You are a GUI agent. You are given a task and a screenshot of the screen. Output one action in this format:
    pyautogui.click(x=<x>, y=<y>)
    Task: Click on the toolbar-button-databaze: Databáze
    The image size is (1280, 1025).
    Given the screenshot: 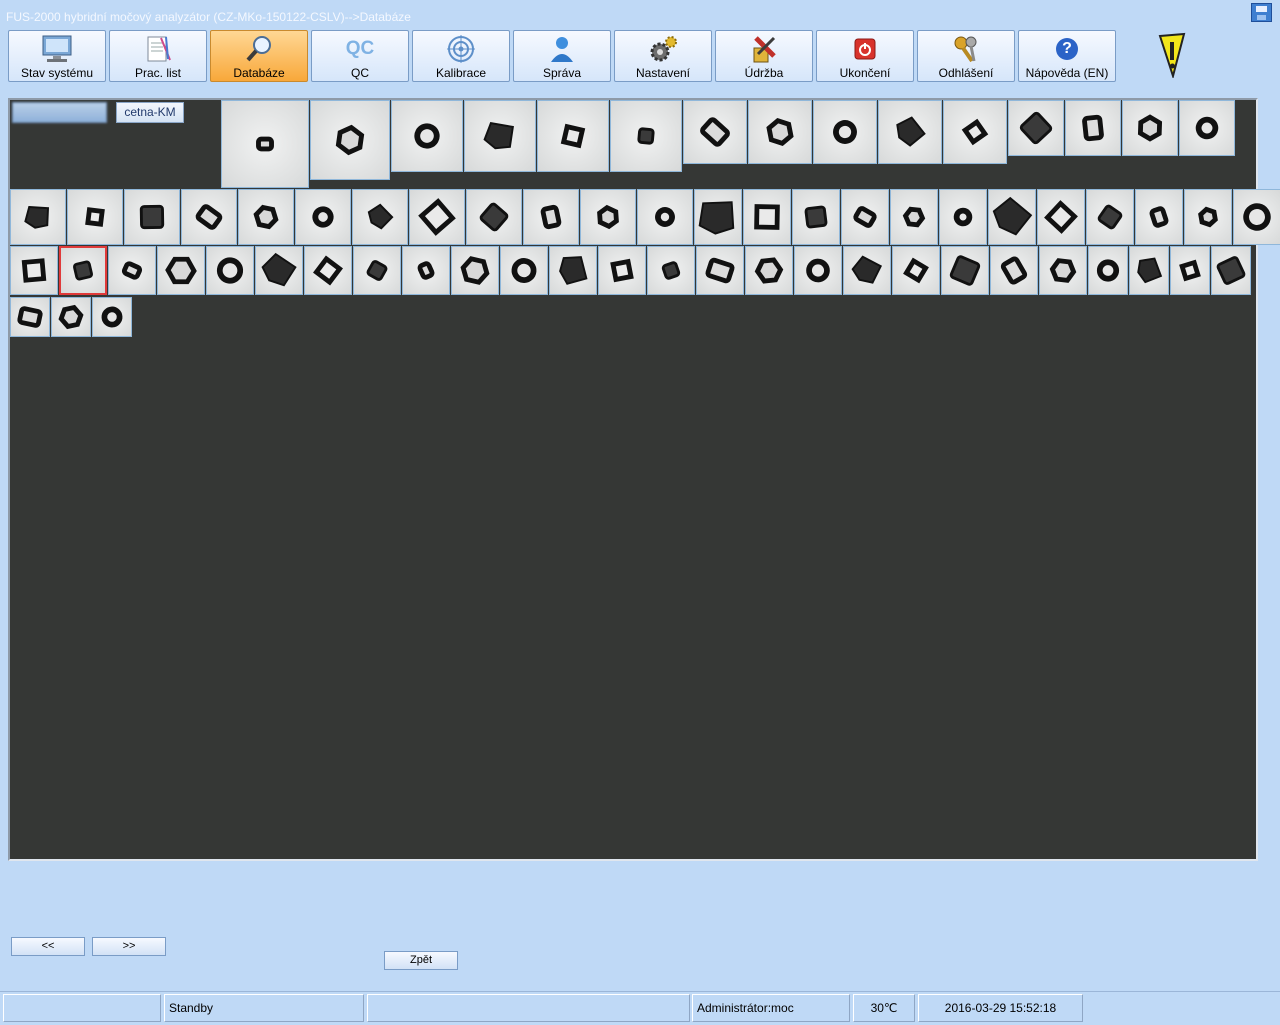 What is the action you would take?
    pyautogui.click(x=259, y=56)
    